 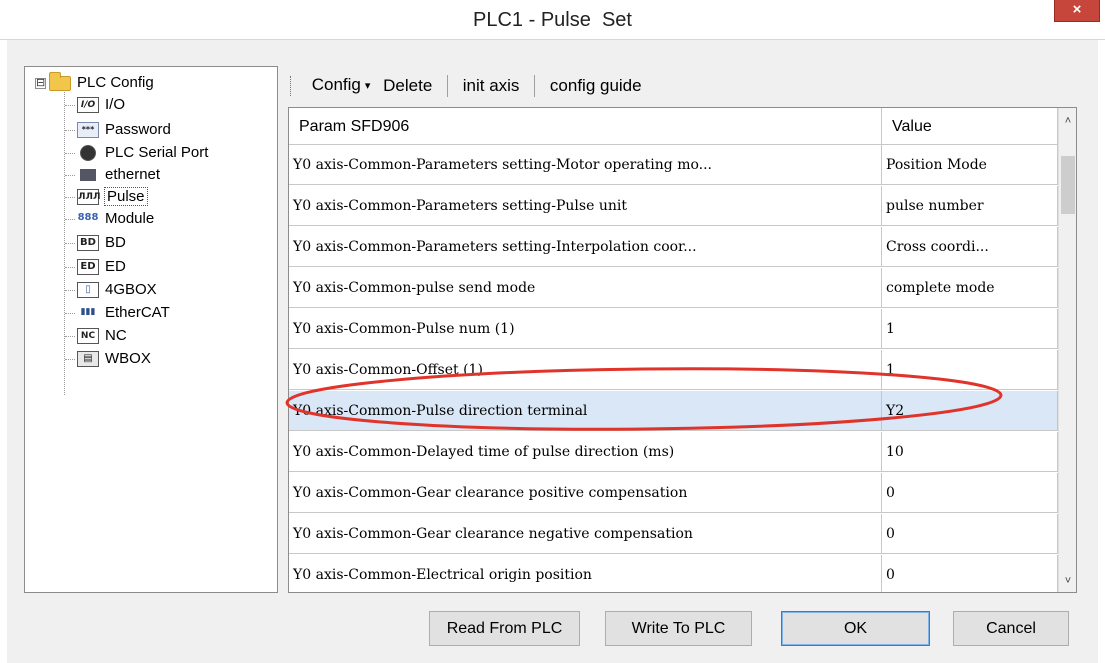 I want to click on tree-item-4gbox: ▯ 4GBOX, so click(x=111, y=290).